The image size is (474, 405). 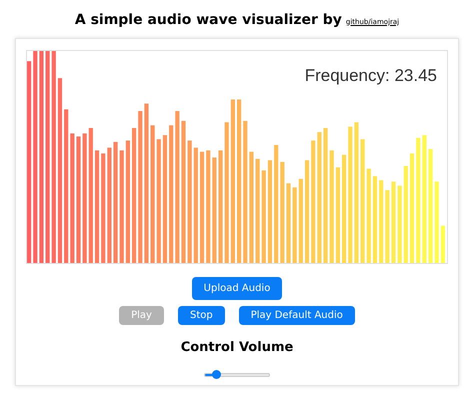 I want to click on frequency-text: Frequency: 23.45, so click(x=370, y=76).